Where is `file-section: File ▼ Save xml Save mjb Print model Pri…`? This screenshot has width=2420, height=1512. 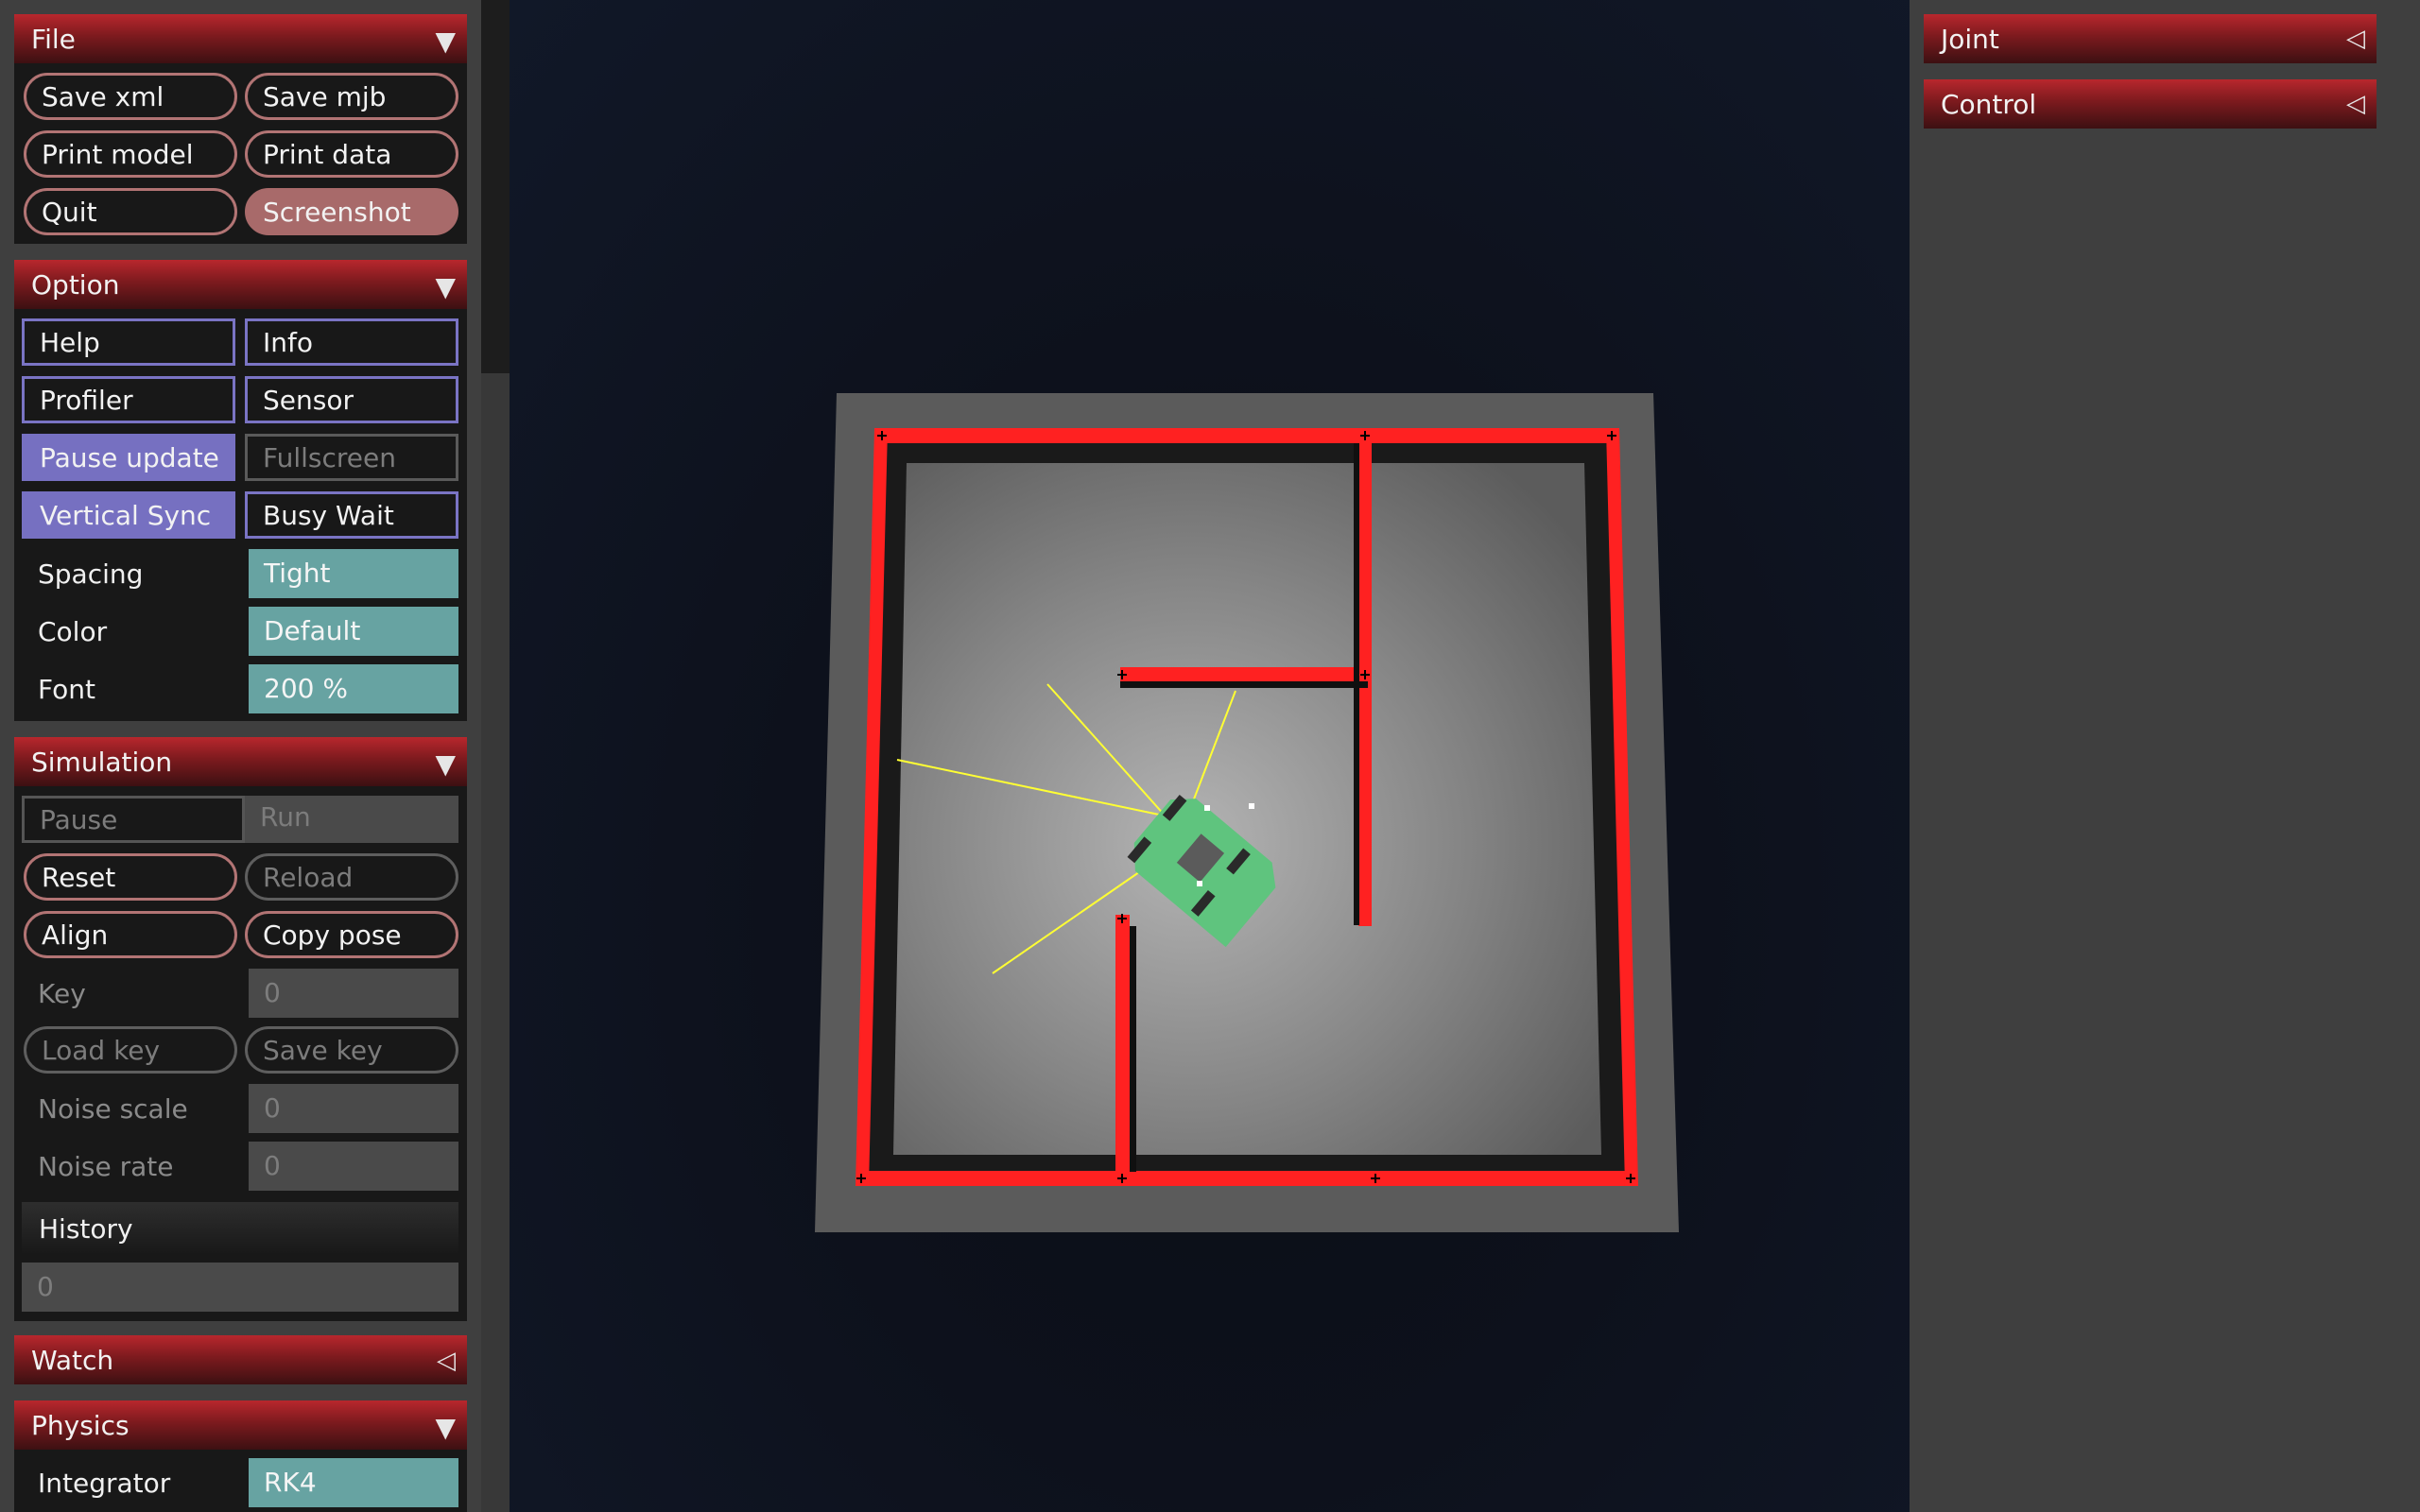 file-section: File ▼ Save xml Save mjb Print model Pri… is located at coordinates (241, 129).